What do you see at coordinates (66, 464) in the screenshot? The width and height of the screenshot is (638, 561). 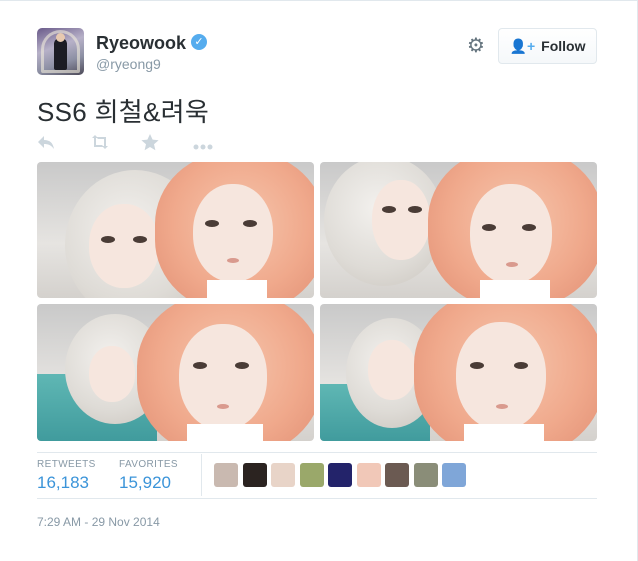 I see `retweets-label: RETWEETS` at bounding box center [66, 464].